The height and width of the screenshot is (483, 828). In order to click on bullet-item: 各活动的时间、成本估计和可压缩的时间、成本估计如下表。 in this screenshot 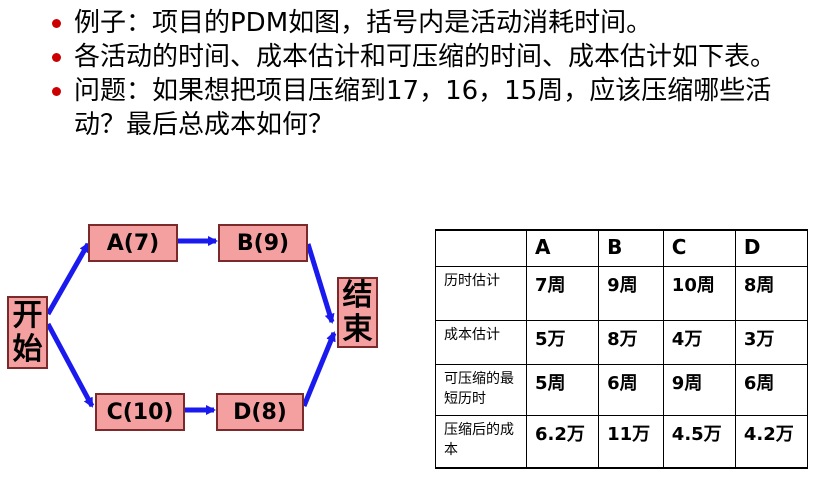, I will do `click(433, 57)`.